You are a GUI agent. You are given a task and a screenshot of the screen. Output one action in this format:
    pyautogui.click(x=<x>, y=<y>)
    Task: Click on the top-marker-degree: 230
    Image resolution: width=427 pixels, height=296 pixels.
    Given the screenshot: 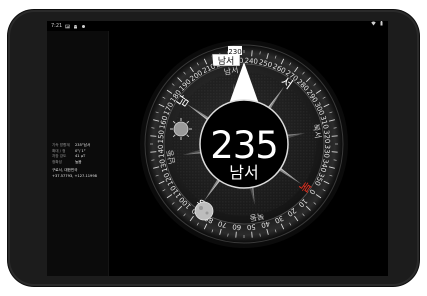 What is the action you would take?
    pyautogui.click(x=234, y=52)
    